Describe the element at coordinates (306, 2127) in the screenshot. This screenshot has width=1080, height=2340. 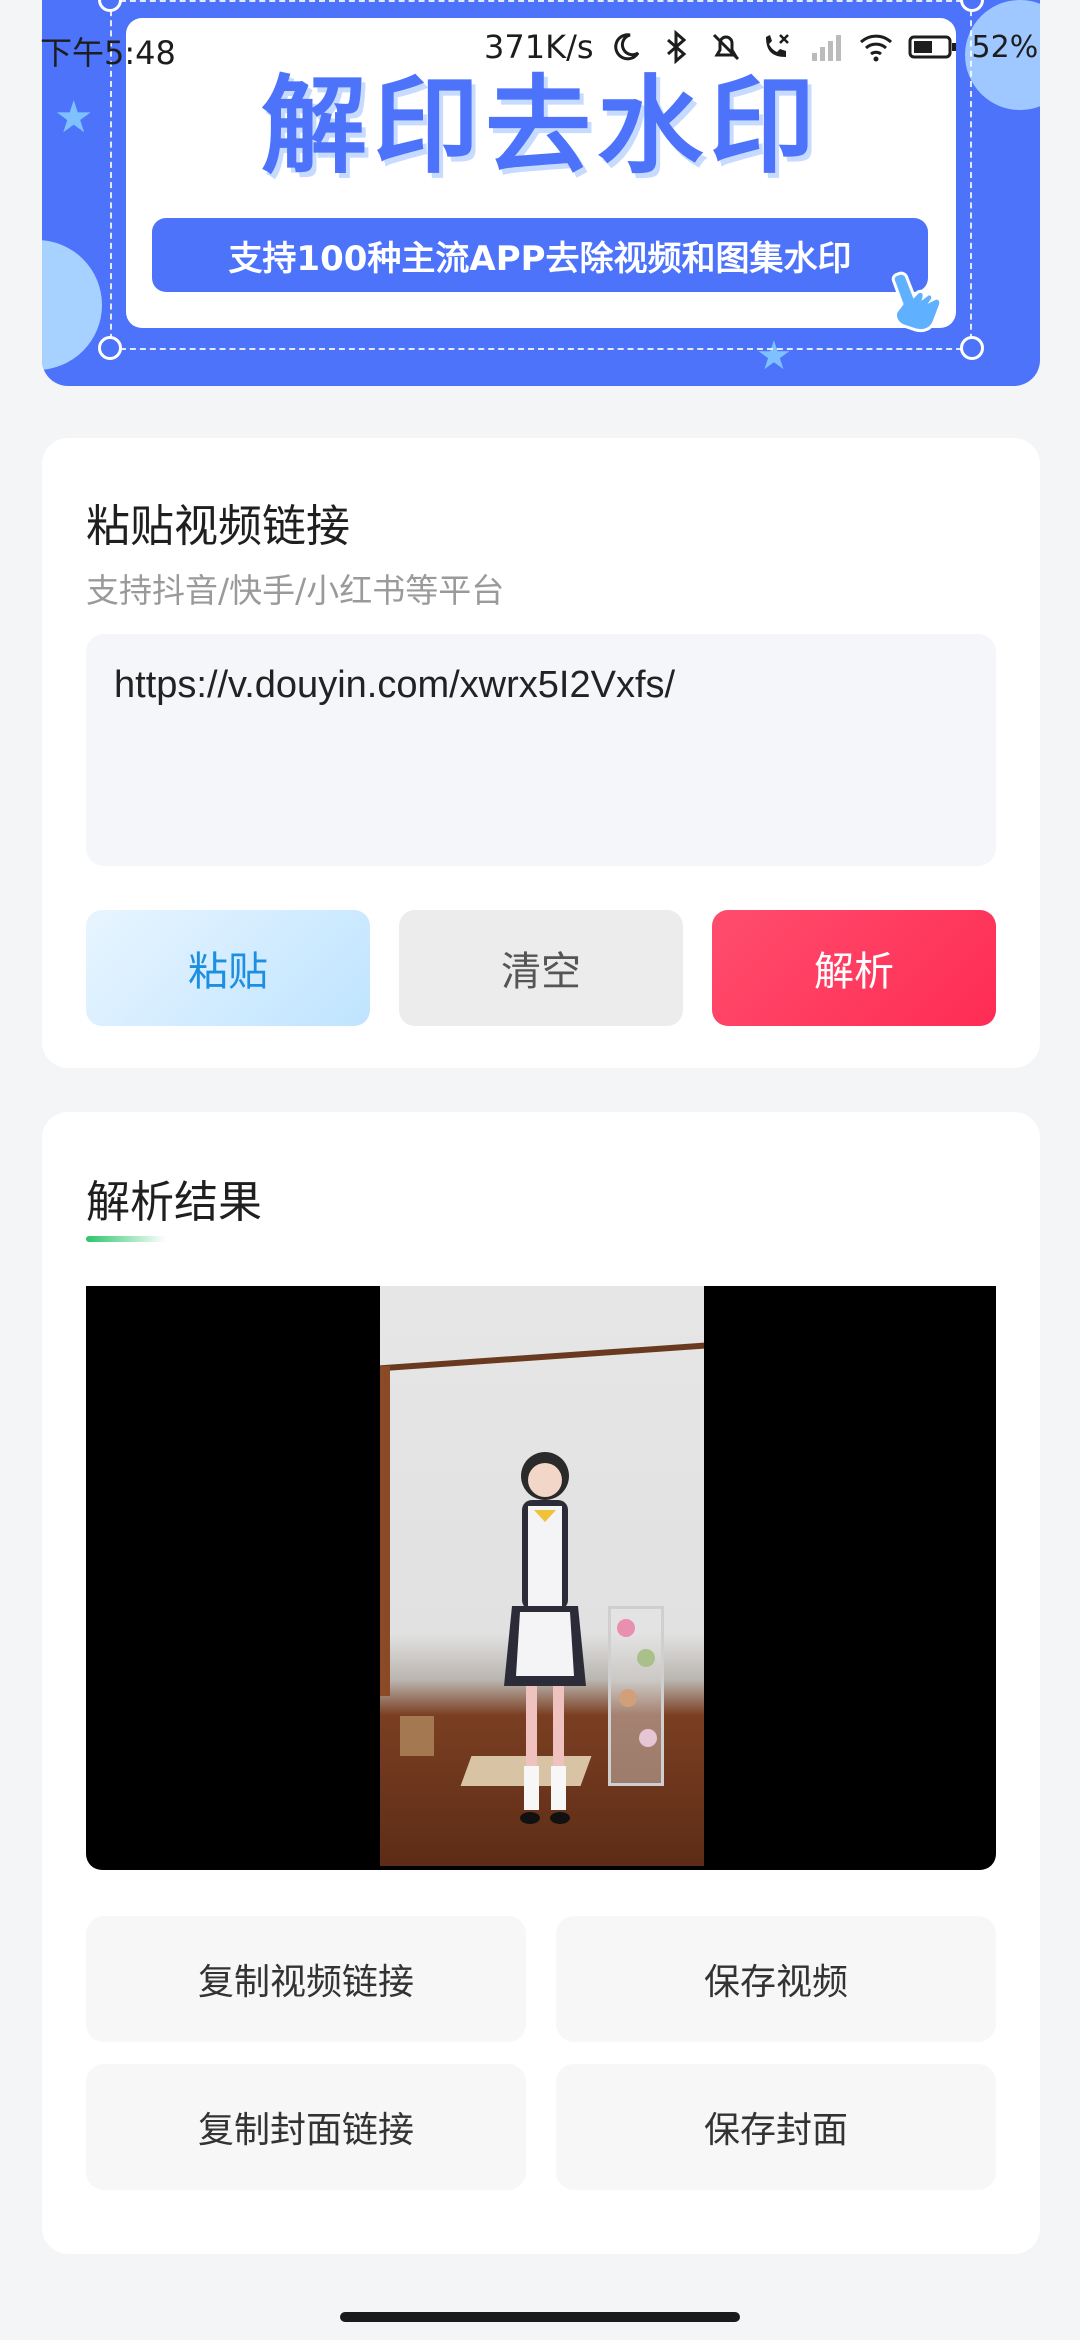
I see `copy-cover-link-button: 复制封面链接` at that location.